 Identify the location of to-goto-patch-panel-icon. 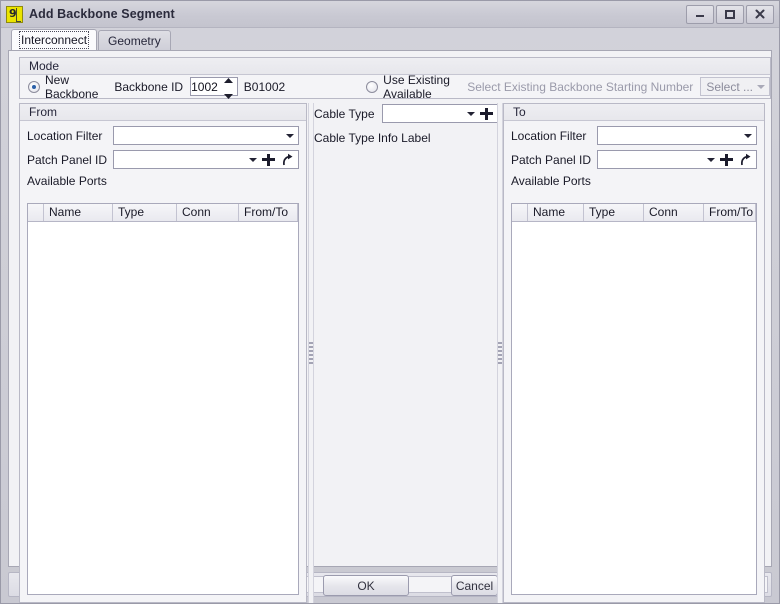
(745, 160).